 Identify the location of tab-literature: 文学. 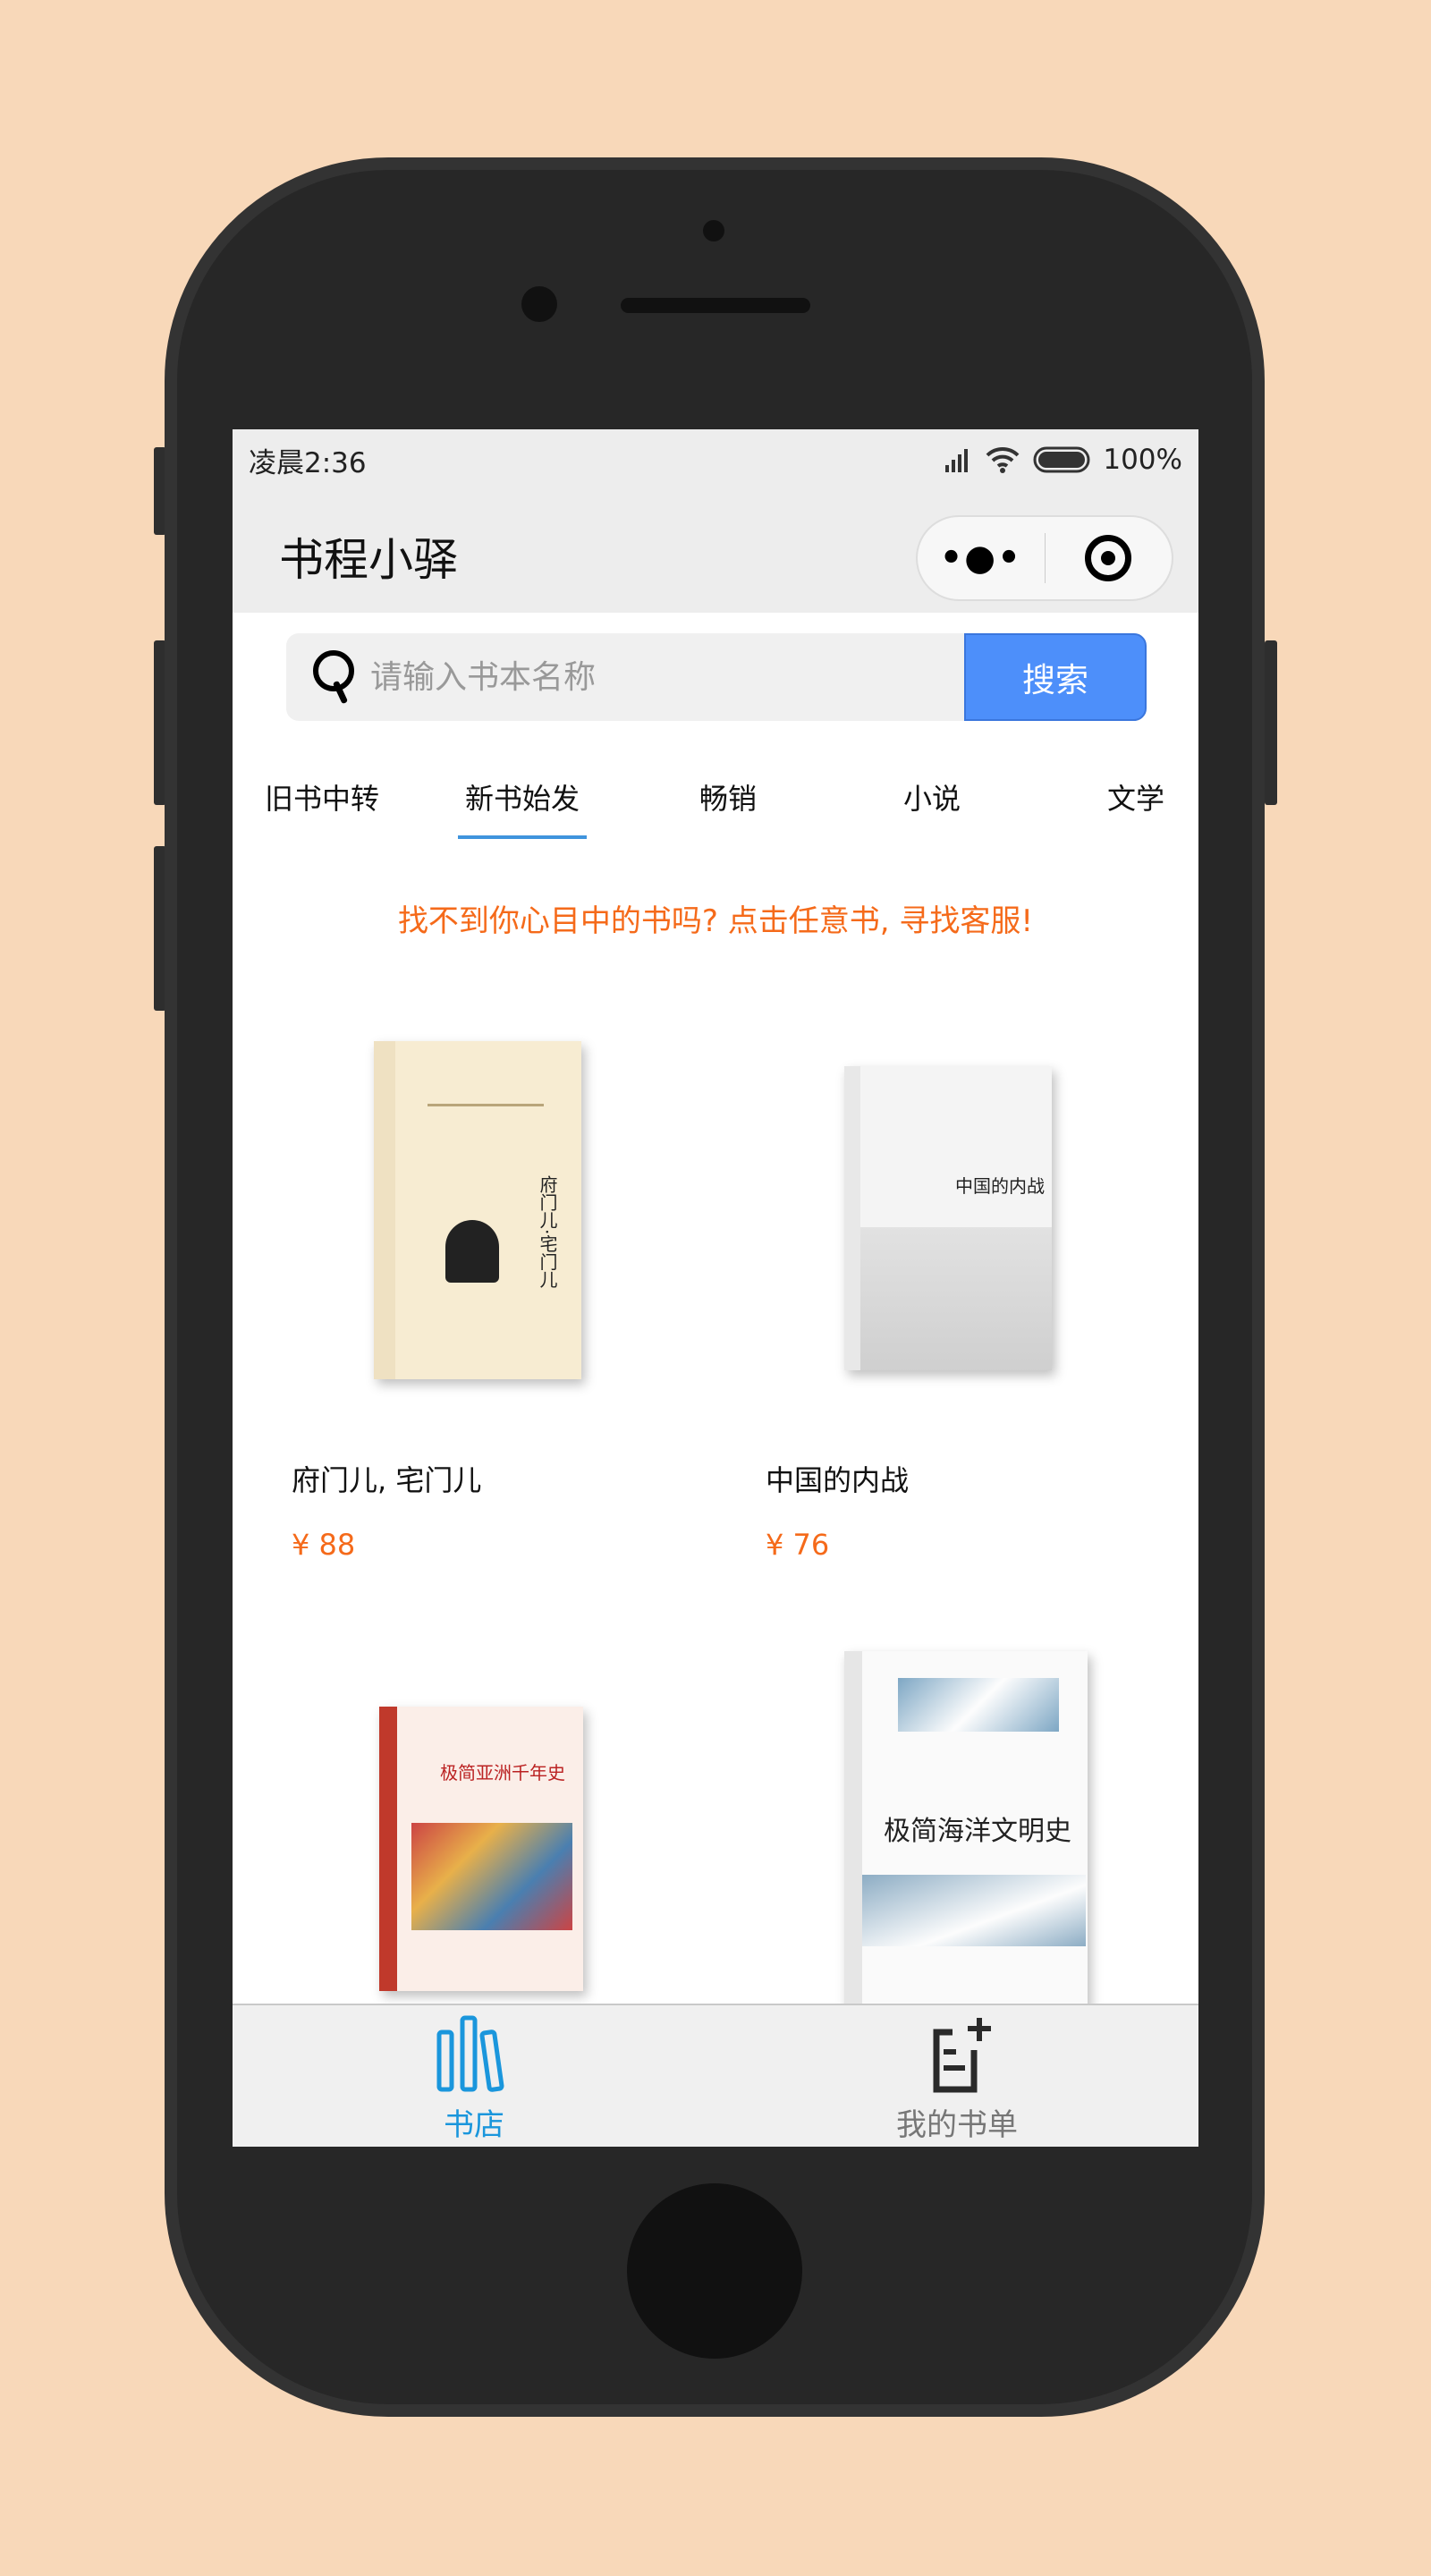
(1136, 797).